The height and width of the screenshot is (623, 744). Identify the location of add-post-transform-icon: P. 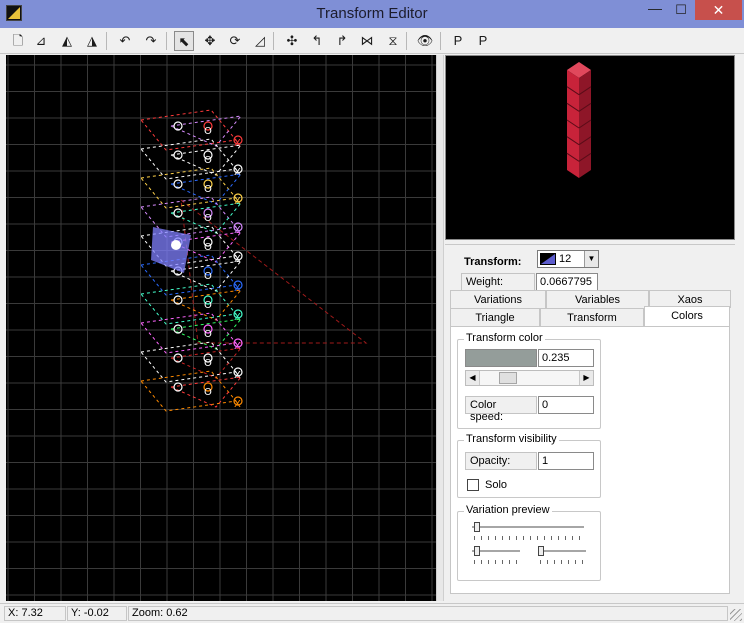
(483, 40).